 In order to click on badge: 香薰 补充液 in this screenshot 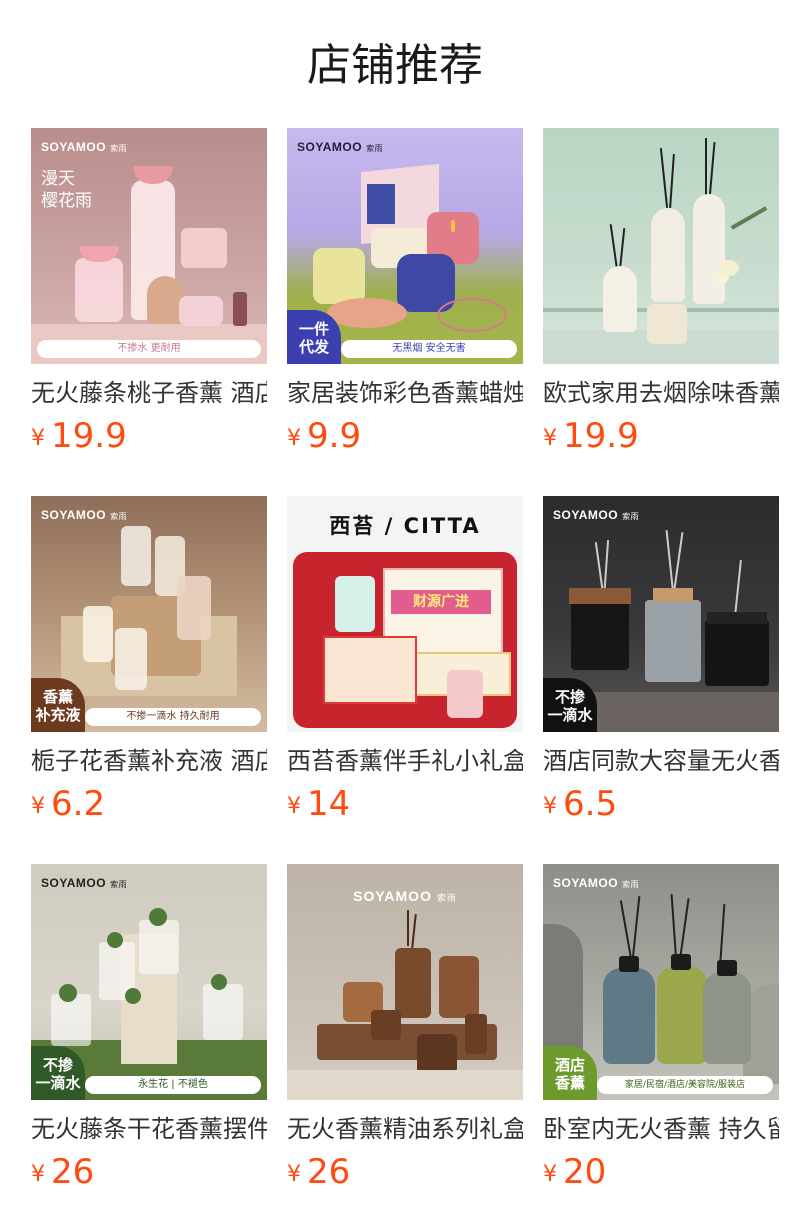, I will do `click(58, 705)`.